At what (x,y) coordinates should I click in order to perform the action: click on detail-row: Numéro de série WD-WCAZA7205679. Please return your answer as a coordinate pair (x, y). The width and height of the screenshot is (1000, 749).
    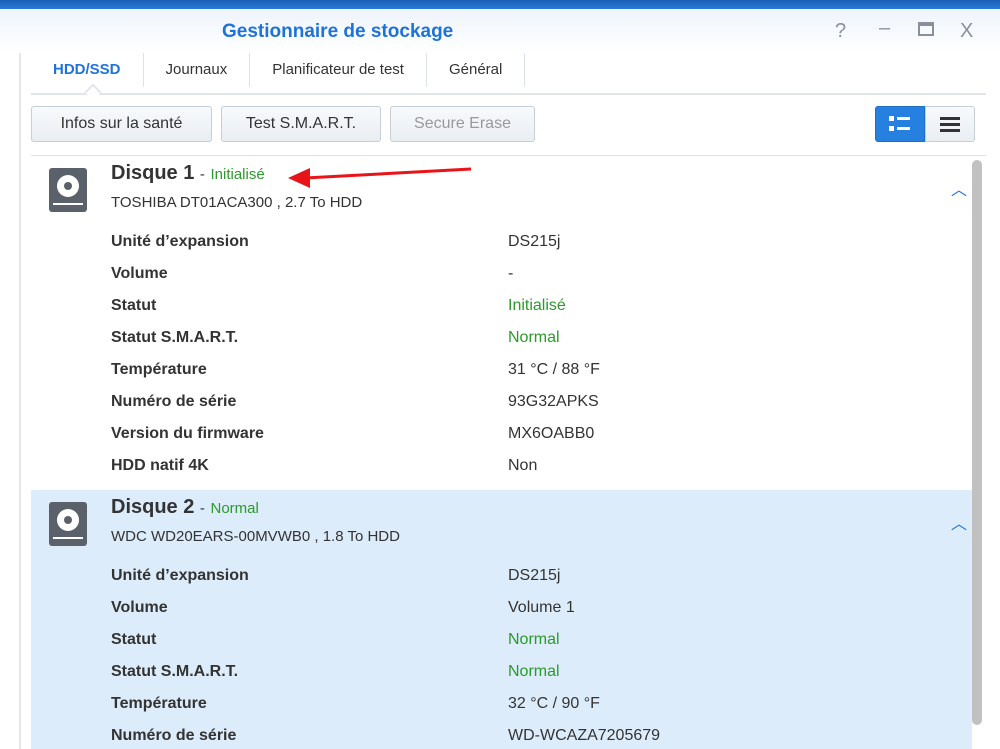
    Looking at the image, I should click on (541, 734).